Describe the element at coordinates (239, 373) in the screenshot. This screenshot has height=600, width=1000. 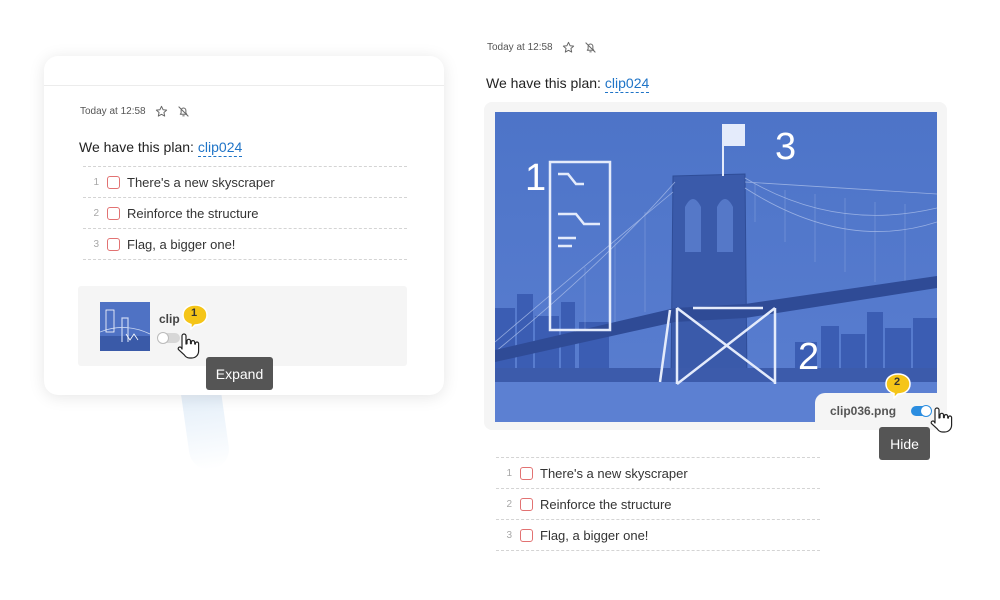
I see `expand-tooltip: Expand` at that location.